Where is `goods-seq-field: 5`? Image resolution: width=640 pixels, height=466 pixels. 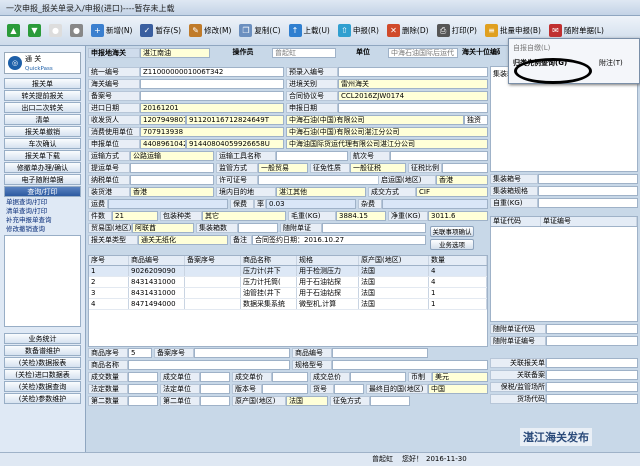 goods-seq-field: 5 is located at coordinates (140, 353).